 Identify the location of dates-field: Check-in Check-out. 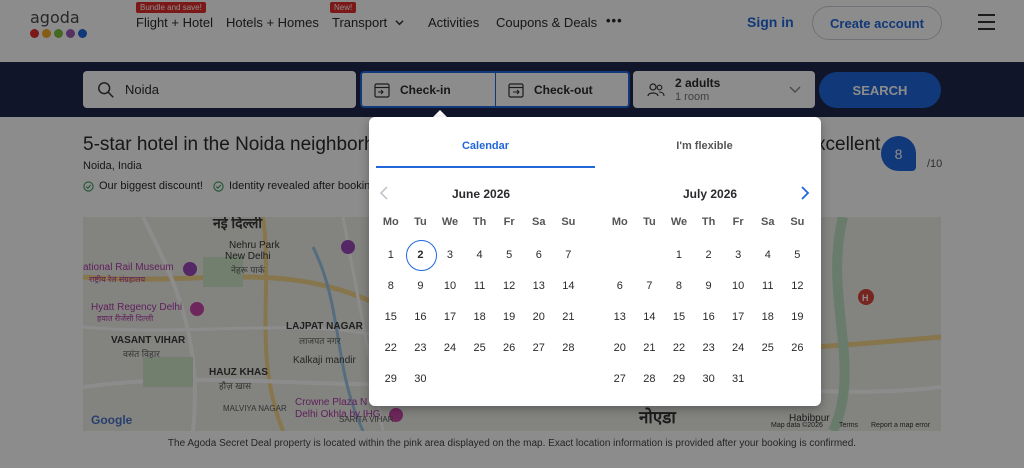
(495, 89).